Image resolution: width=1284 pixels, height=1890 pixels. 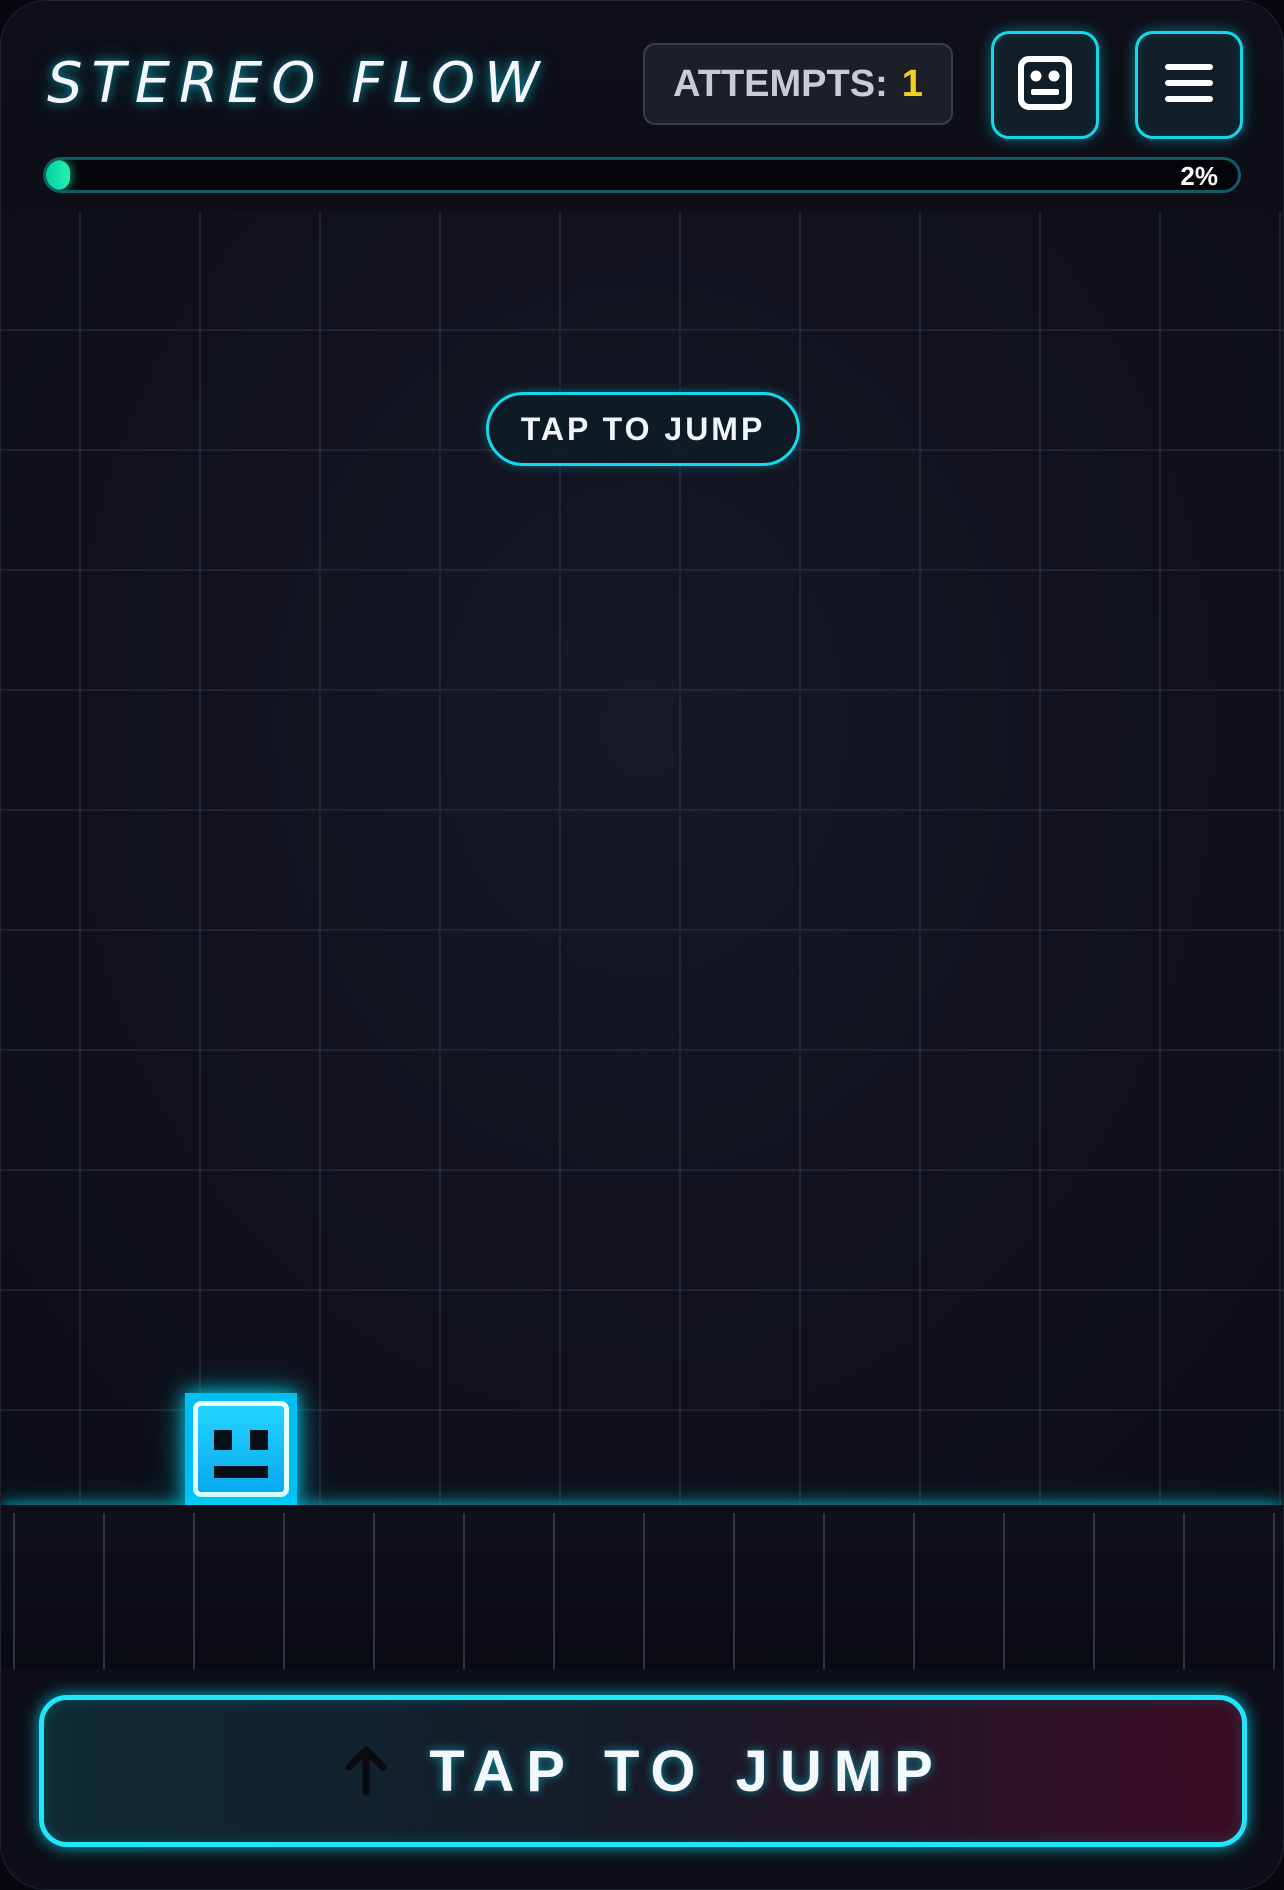 I want to click on level-progress-bar: 2%, so click(x=642, y=175).